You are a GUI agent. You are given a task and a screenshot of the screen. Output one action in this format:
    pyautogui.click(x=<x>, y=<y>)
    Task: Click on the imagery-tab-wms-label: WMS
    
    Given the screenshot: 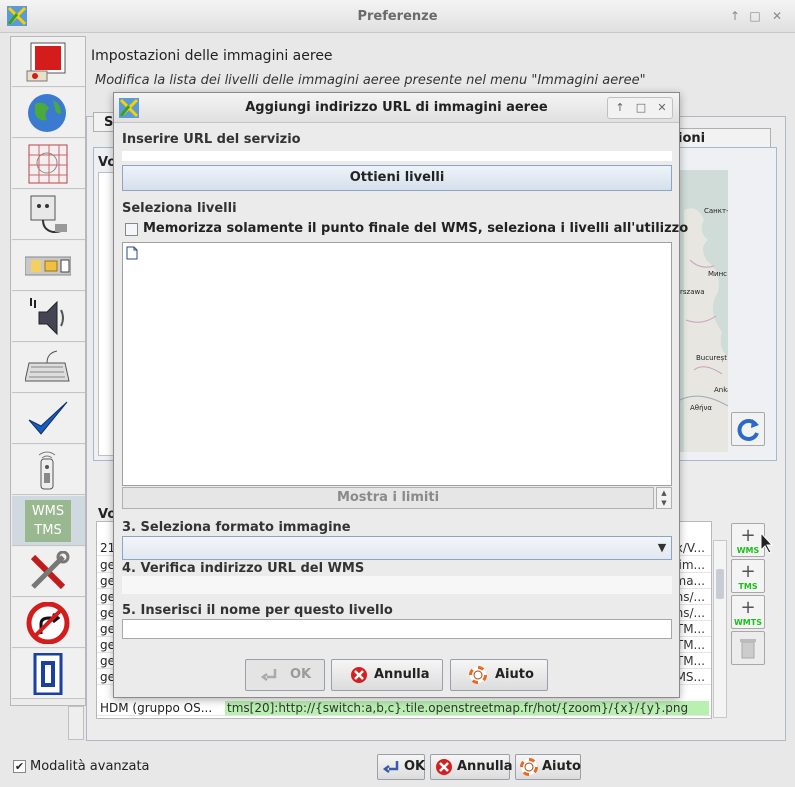 What is the action you would take?
    pyautogui.click(x=48, y=511)
    